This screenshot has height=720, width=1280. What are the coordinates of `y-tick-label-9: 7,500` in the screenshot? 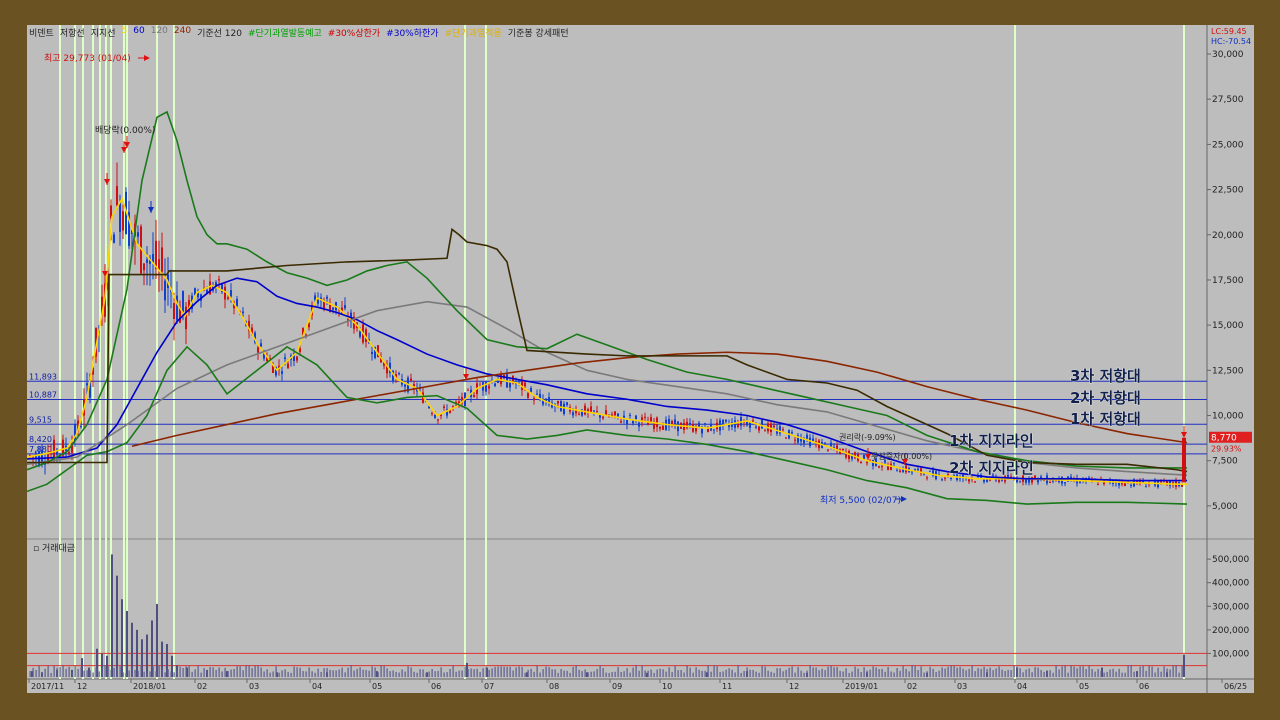 It's located at (1225, 462).